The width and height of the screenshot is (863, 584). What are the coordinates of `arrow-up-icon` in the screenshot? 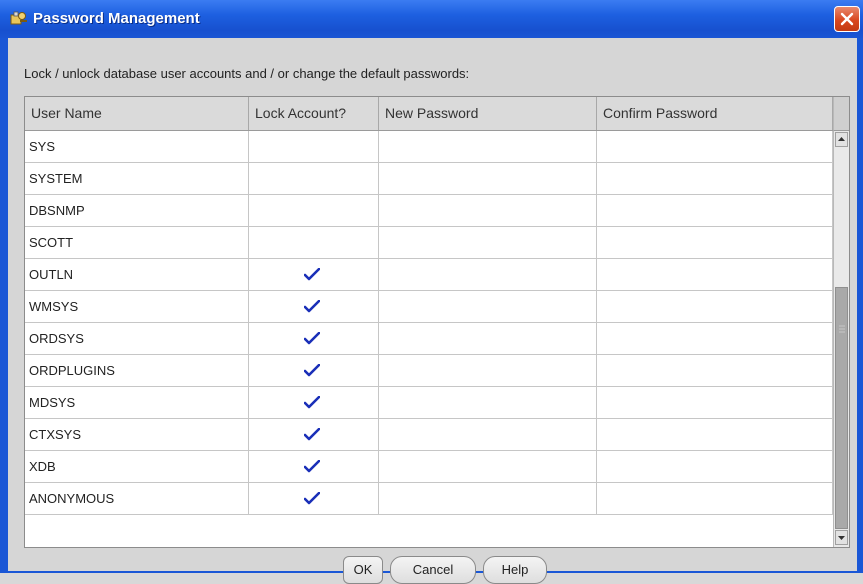 It's located at (841, 139).